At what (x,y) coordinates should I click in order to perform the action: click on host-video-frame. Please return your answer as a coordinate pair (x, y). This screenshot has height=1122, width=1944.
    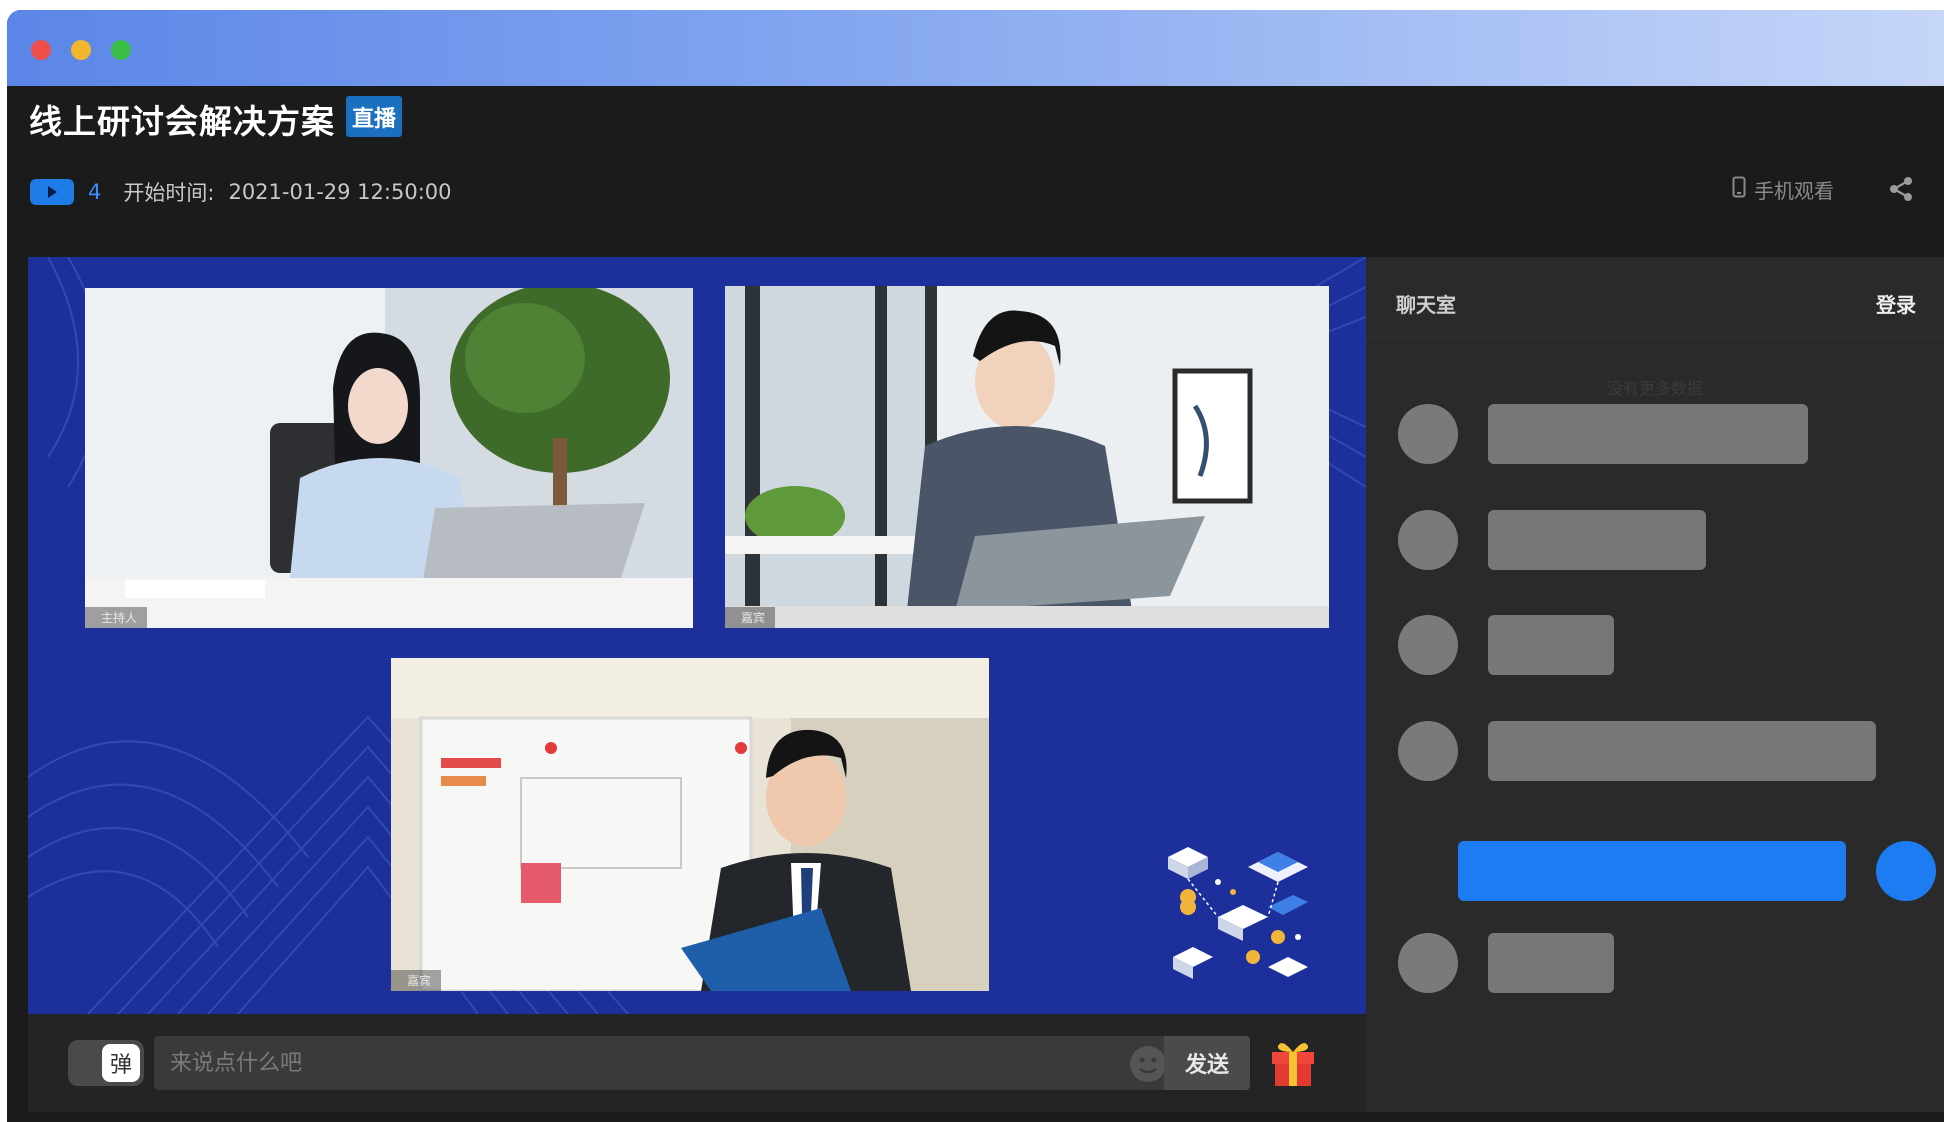
    Looking at the image, I should click on (389, 458).